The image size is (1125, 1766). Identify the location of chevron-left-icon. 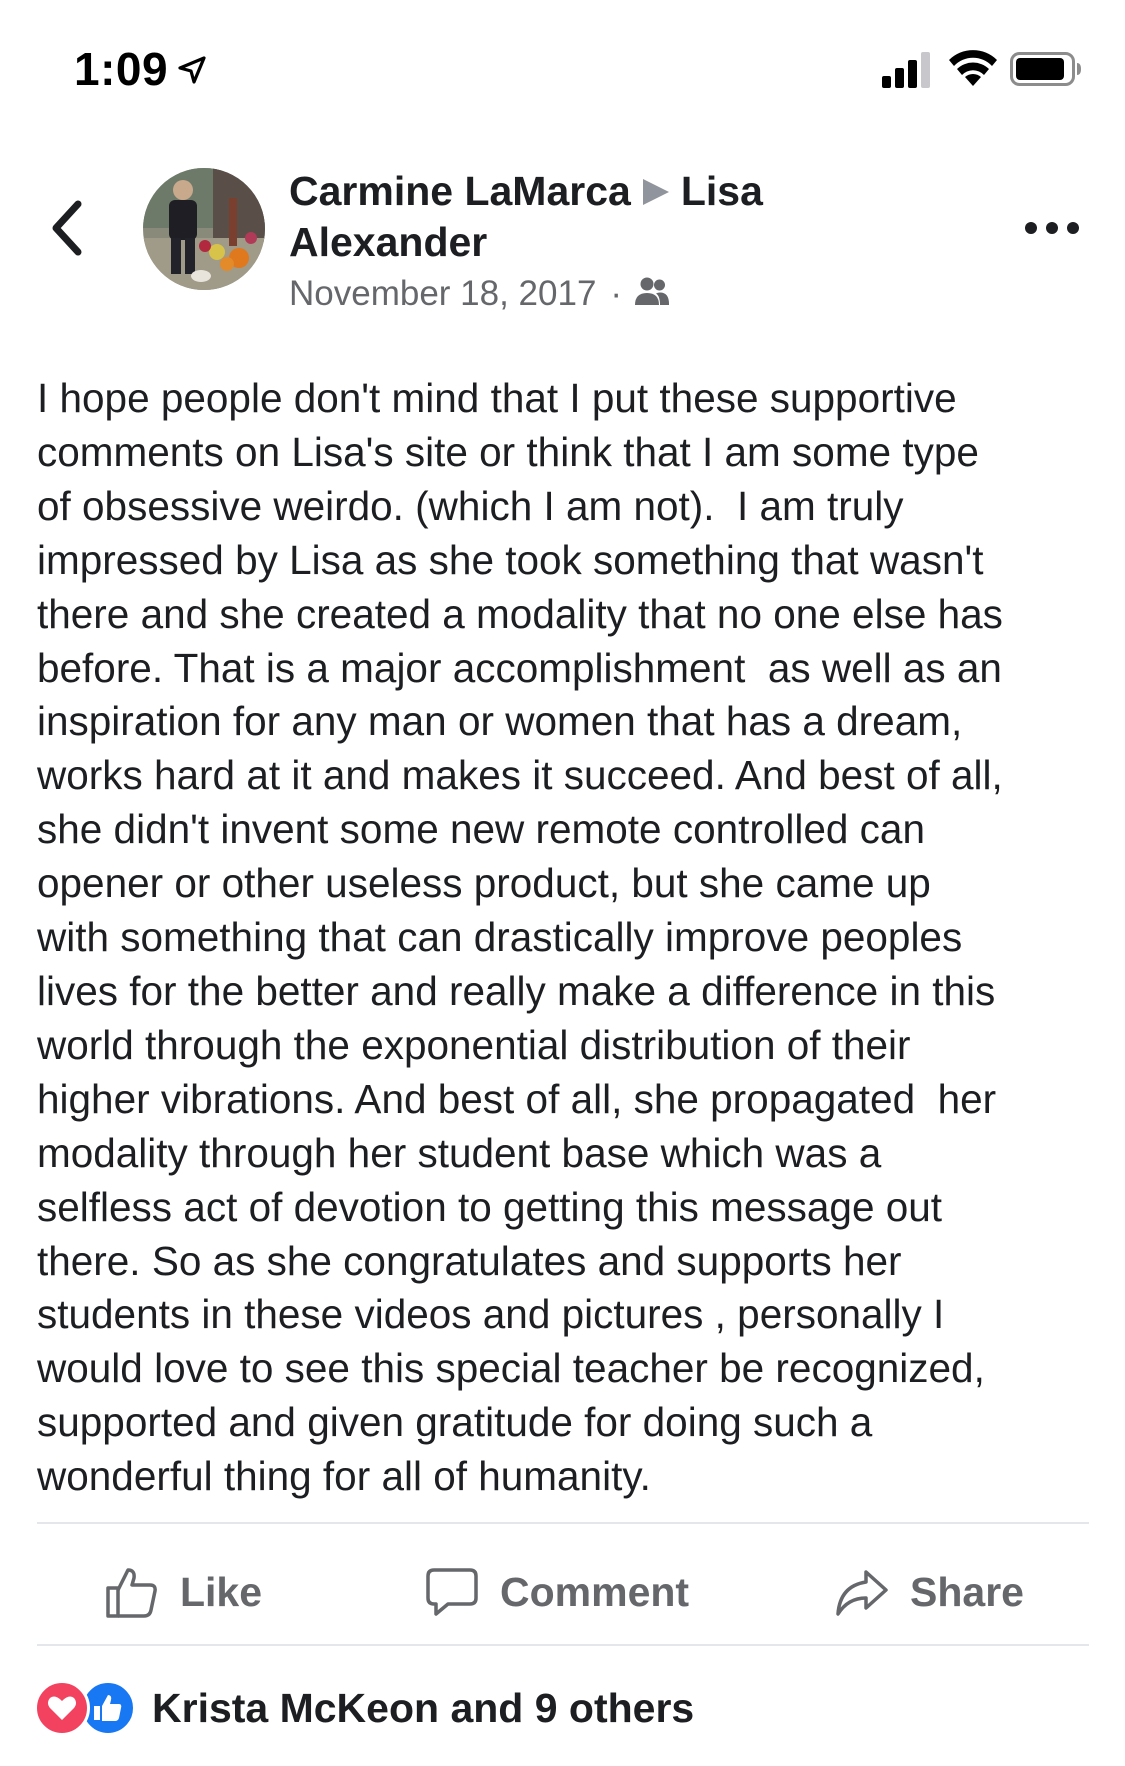
(67, 228).